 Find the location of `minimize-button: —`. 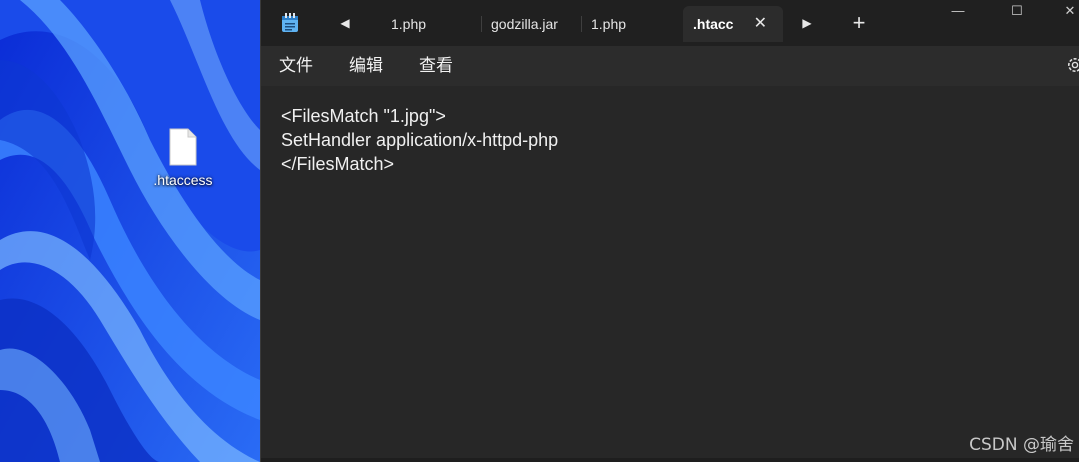

minimize-button: — is located at coordinates (958, 12).